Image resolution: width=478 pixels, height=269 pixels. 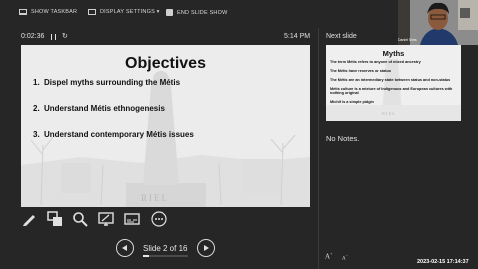 I want to click on next-slide-title: Myths, so click(x=393, y=53).